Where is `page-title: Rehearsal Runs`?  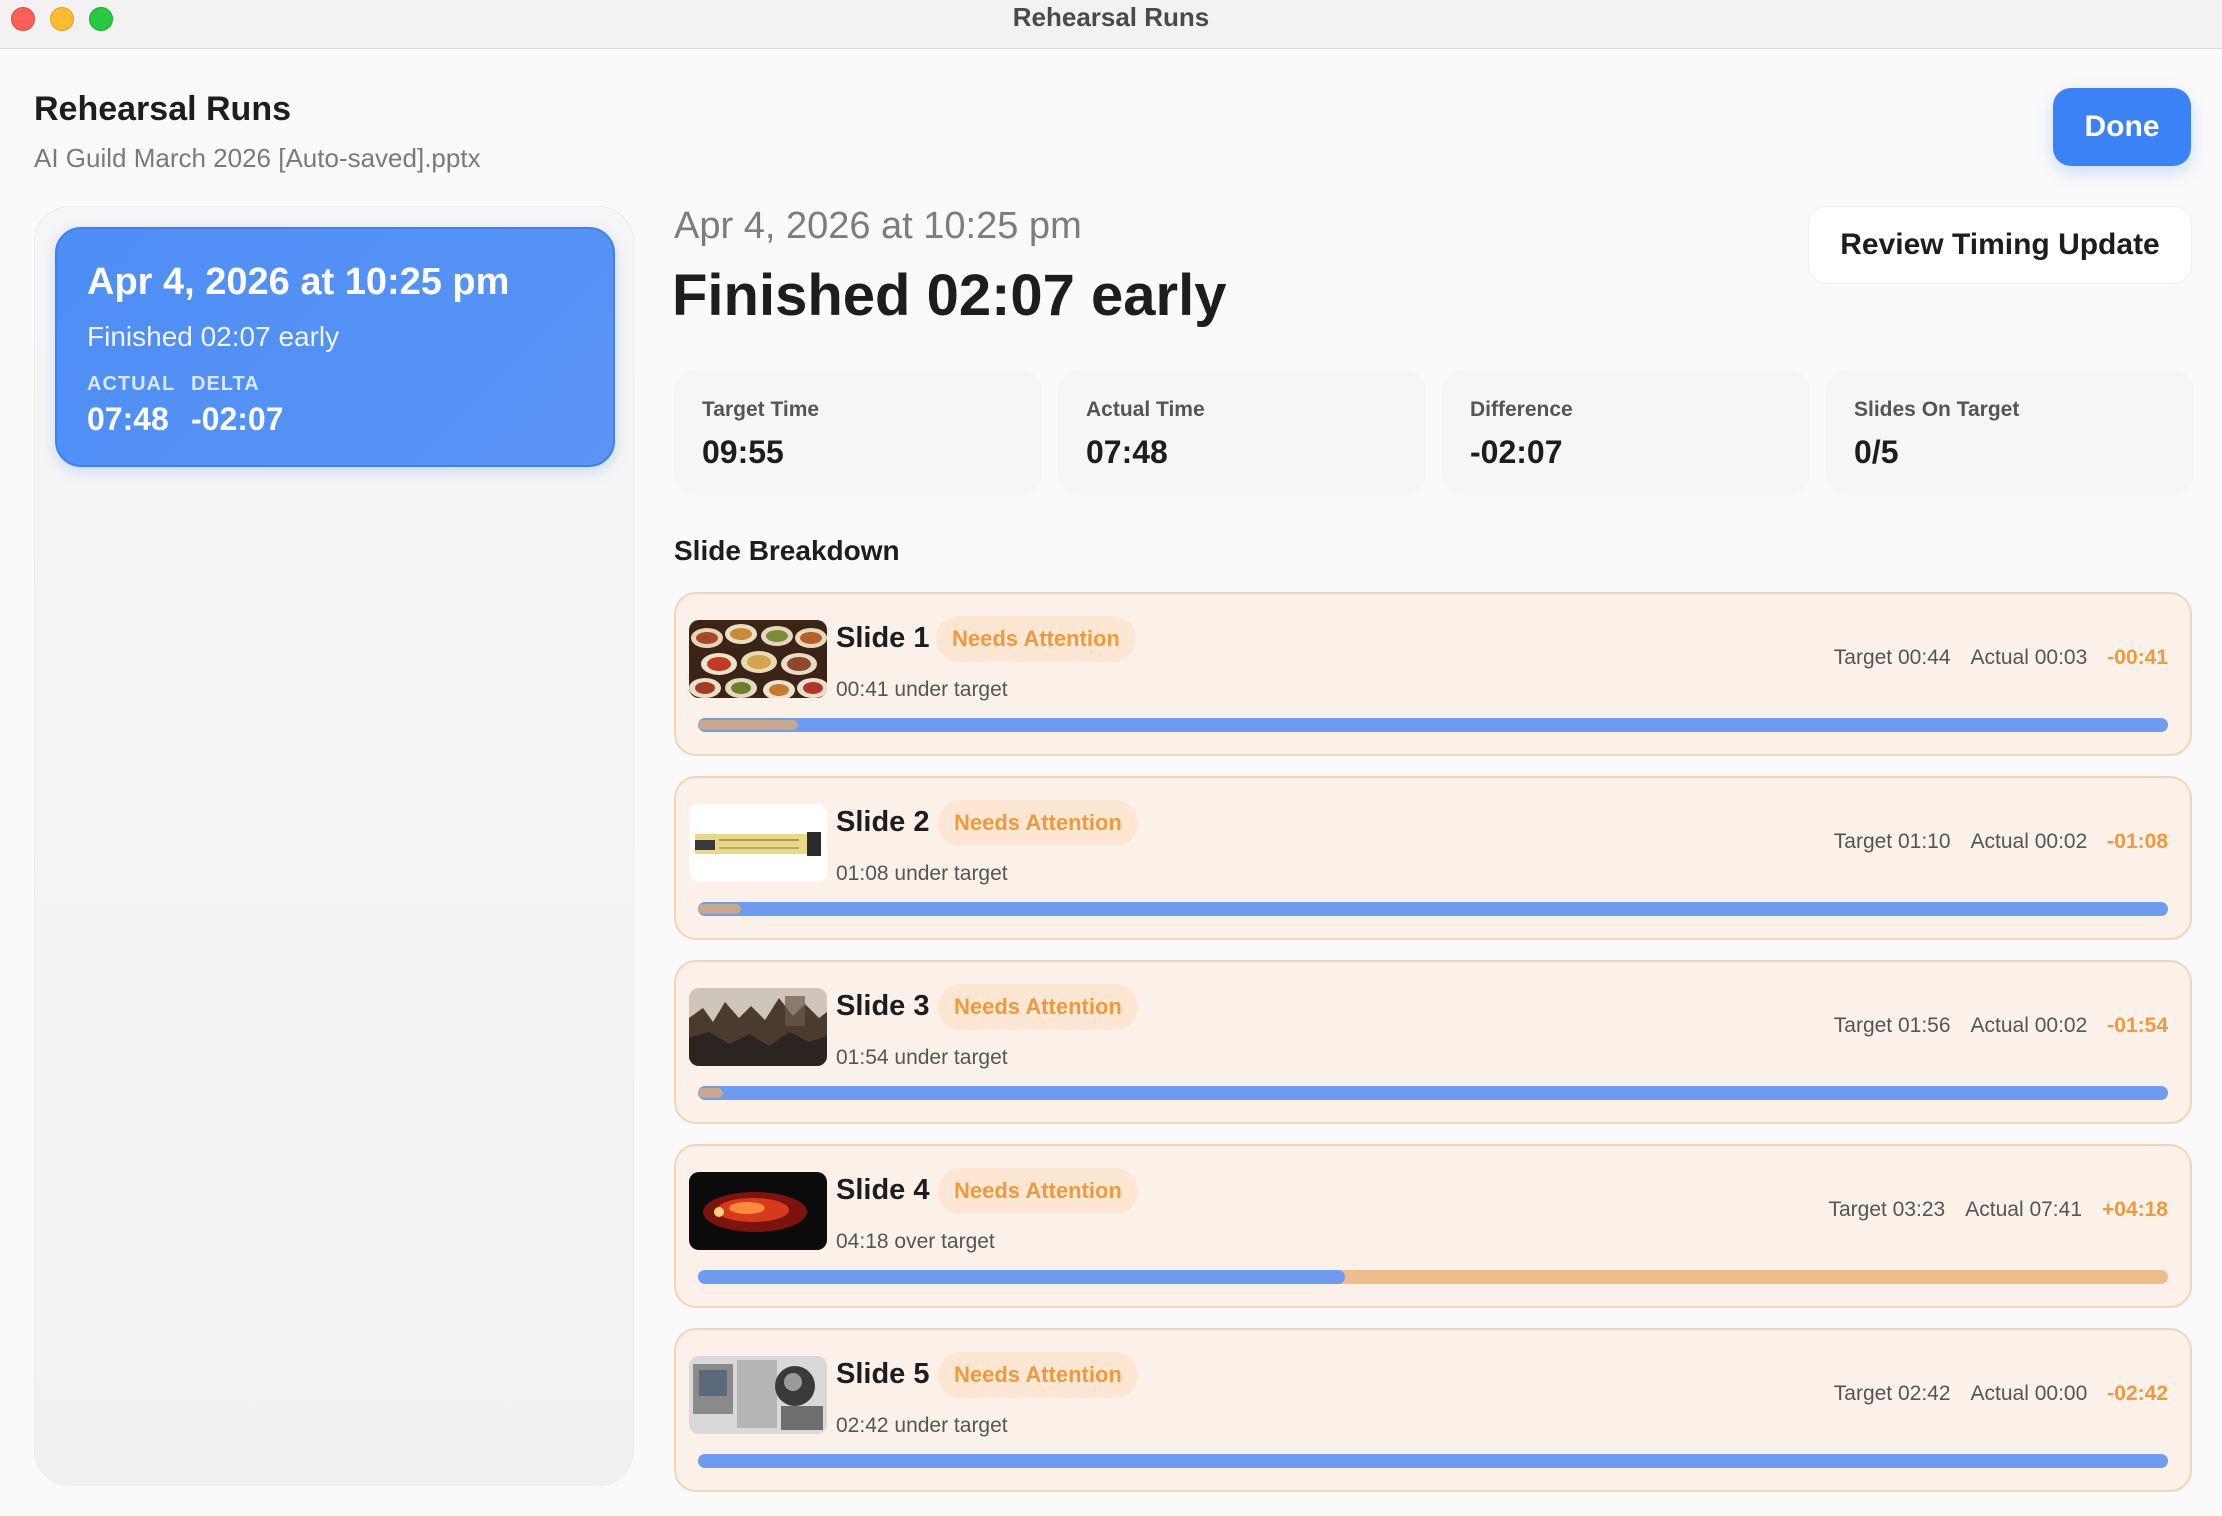 page-title: Rehearsal Runs is located at coordinates (162, 109).